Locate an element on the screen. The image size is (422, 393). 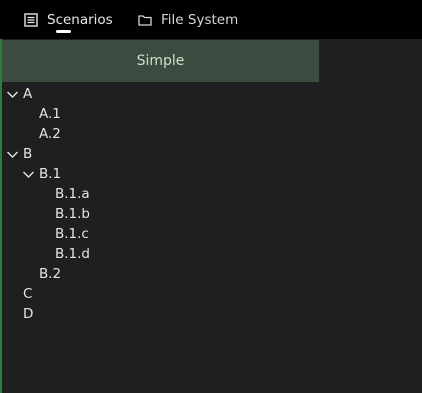
tree-item-label: C is located at coordinates (28, 294).